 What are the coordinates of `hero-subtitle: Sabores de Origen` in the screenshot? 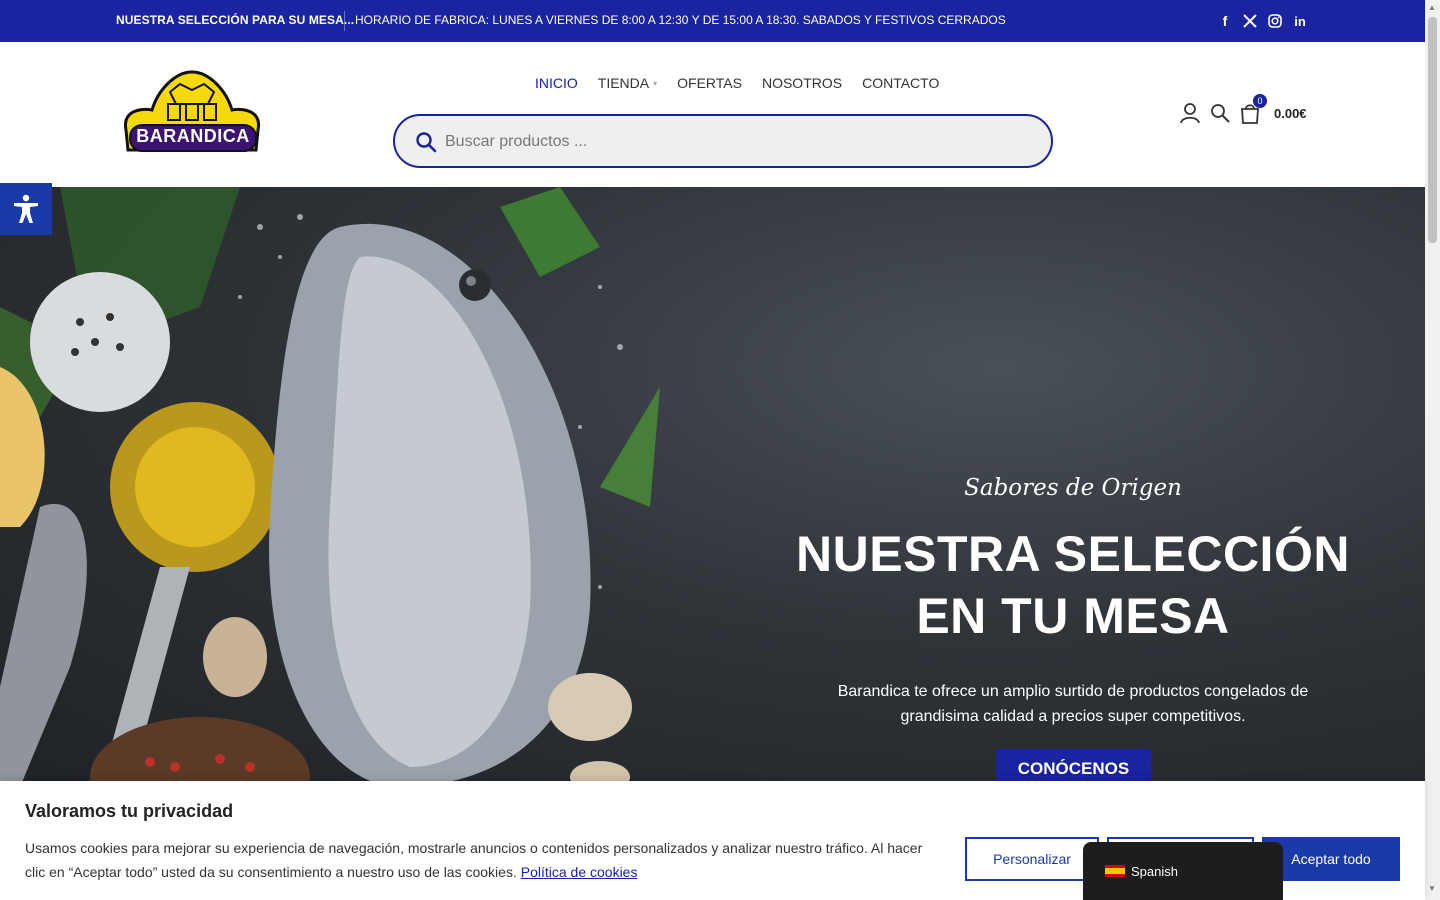 It's located at (1073, 488).